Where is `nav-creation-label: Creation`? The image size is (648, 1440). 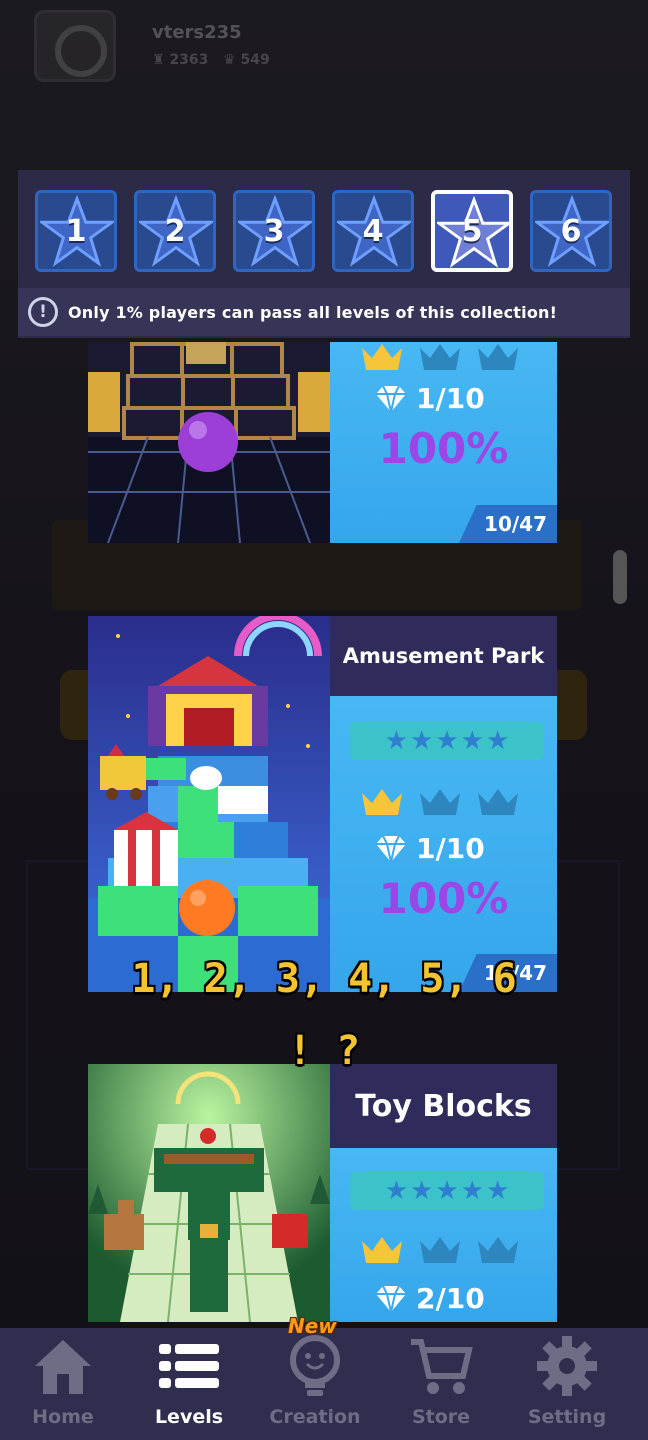 nav-creation-label: Creation is located at coordinates (315, 1417).